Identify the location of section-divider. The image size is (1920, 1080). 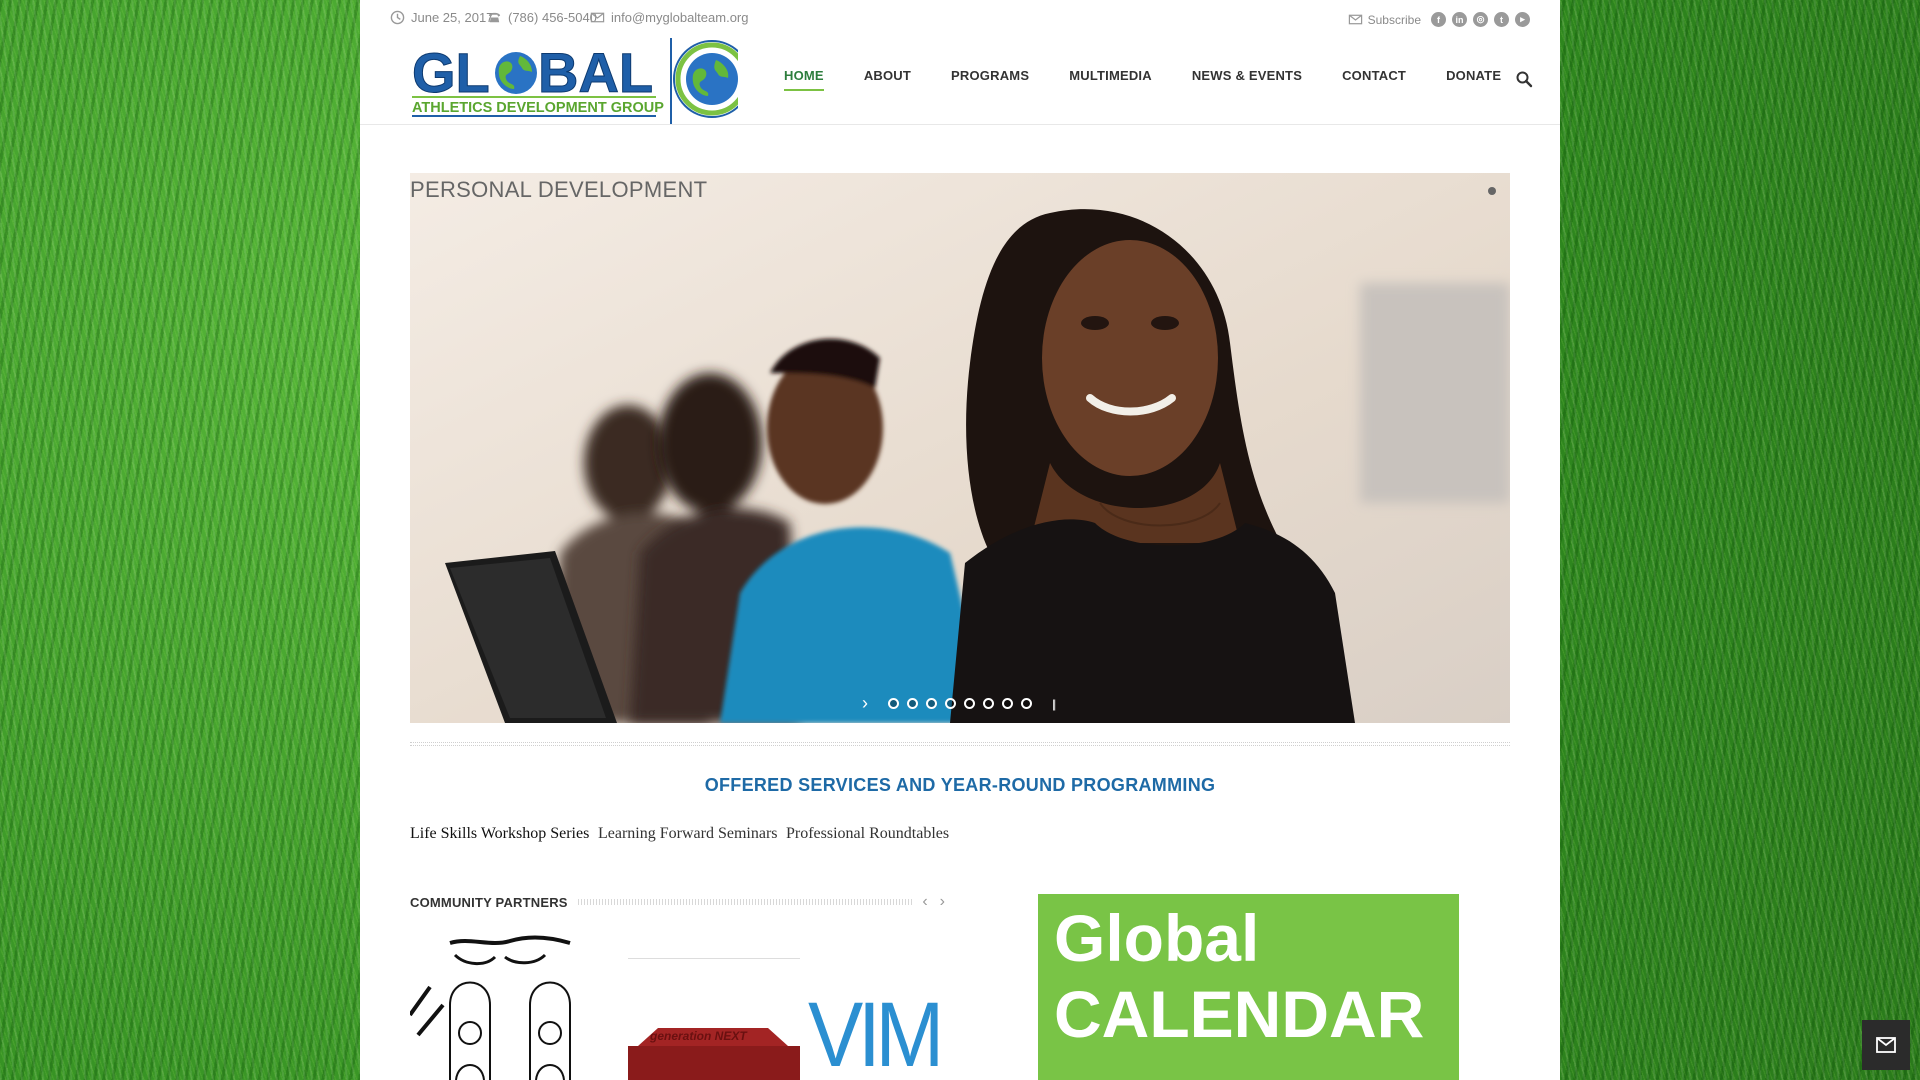
(960, 744).